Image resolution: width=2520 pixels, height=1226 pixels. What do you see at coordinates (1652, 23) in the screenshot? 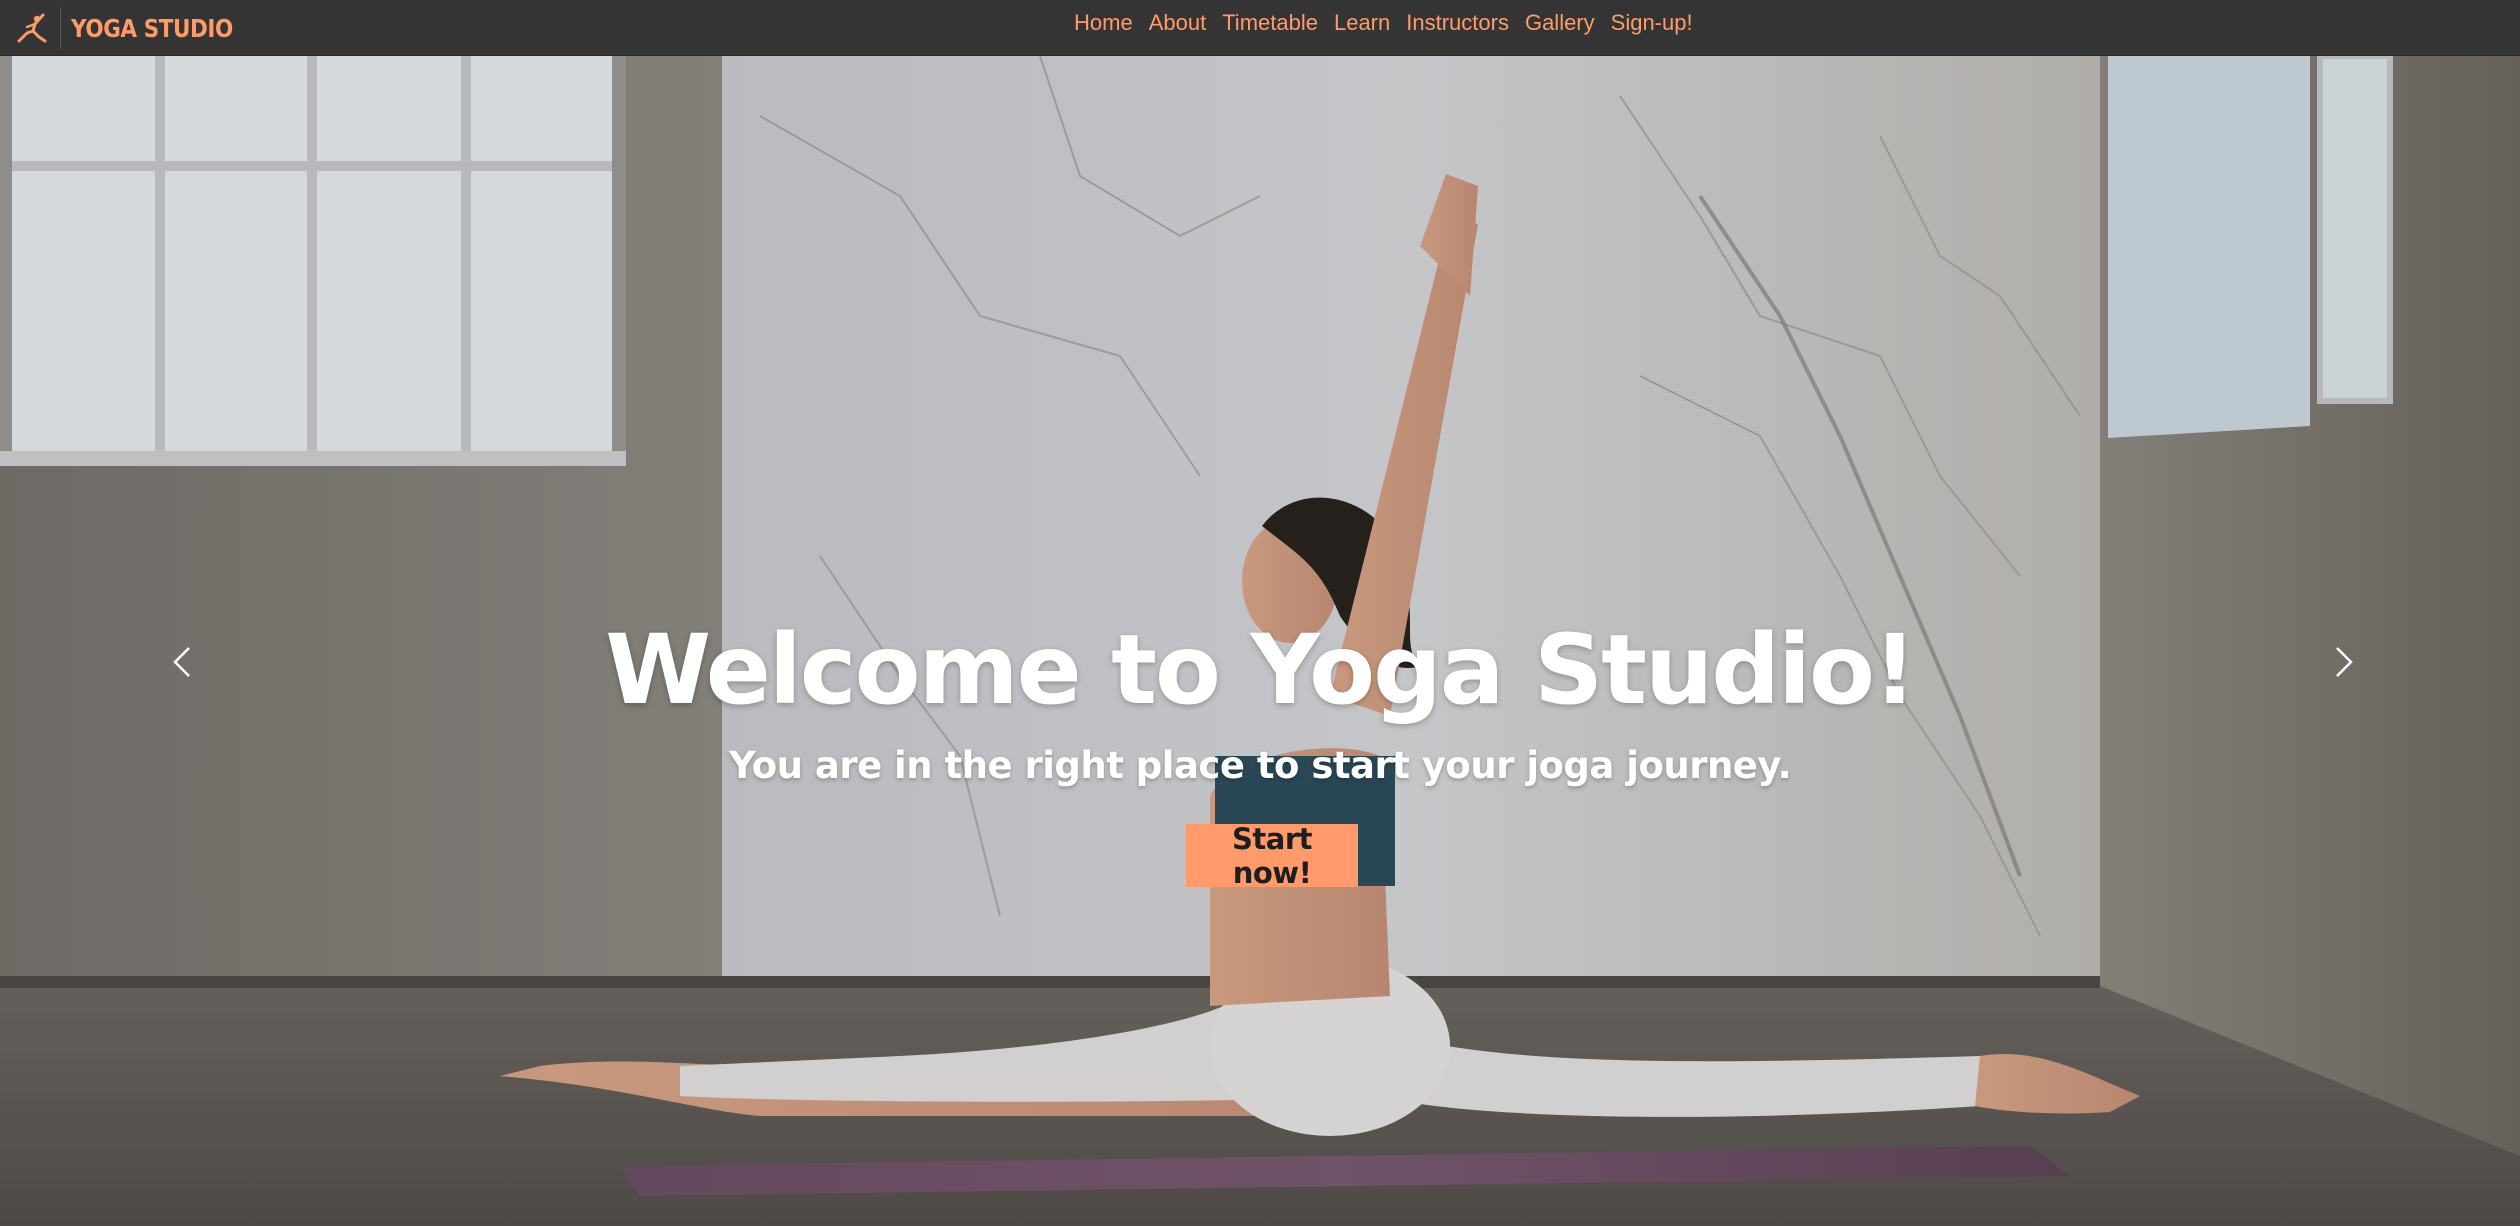
I see `nav-link-signup: Sign-up!` at bounding box center [1652, 23].